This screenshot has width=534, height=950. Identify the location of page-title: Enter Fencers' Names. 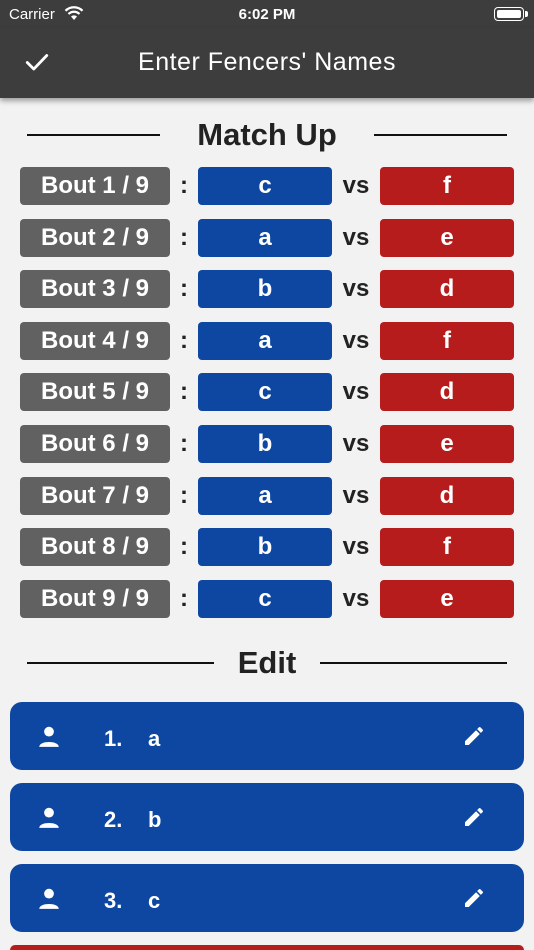
(267, 62).